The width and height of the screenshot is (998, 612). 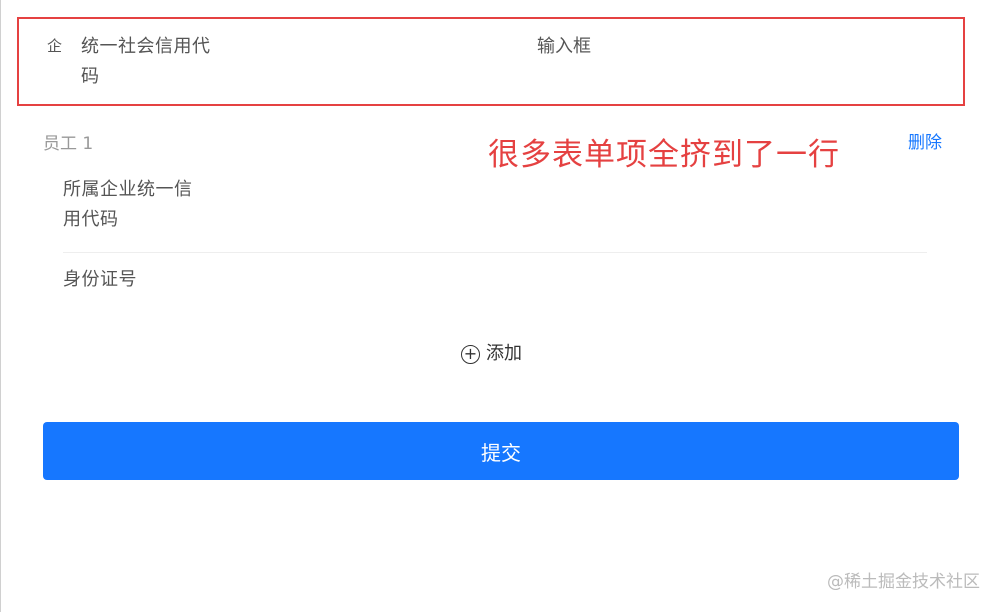 What do you see at coordinates (903, 582) in the screenshot?
I see `watermark: @稀土掘金技术社区` at bounding box center [903, 582].